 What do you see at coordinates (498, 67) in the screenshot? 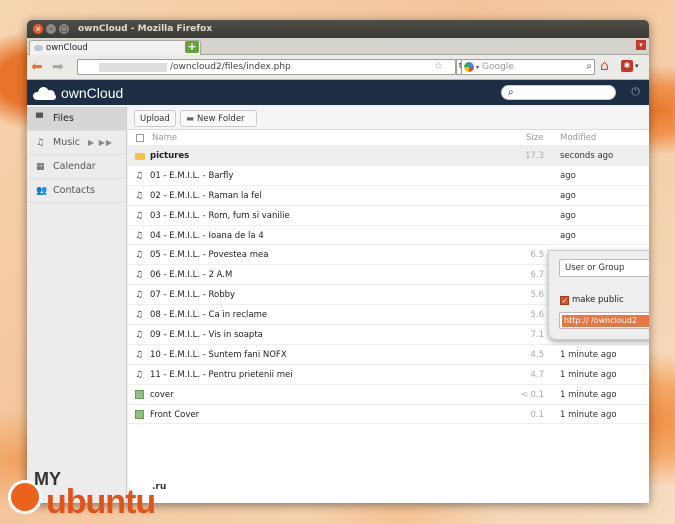
I see `search-placeholder: Google` at bounding box center [498, 67].